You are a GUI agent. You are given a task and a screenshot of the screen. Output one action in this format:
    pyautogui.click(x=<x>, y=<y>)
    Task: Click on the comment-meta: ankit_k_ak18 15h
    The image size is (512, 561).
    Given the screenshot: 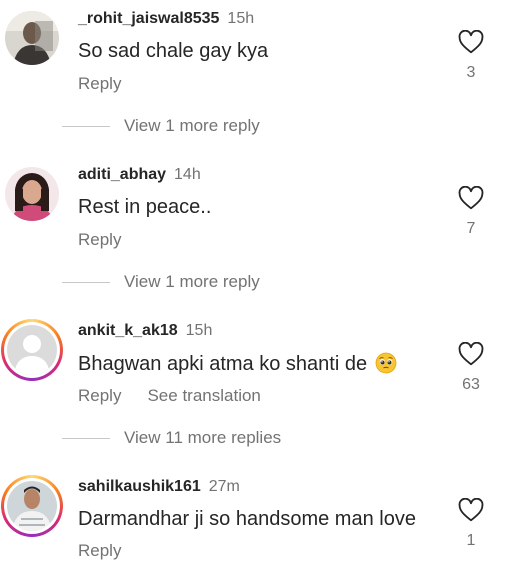 What is the action you would take?
    pyautogui.click(x=145, y=331)
    